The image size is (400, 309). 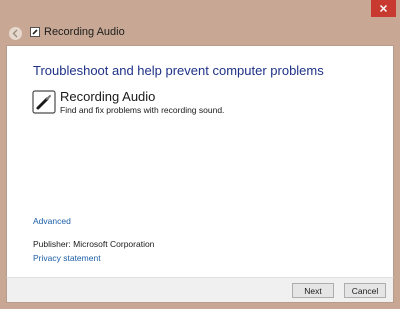 What do you see at coordinates (35, 32) in the screenshot?
I see `troubleshooter-icon` at bounding box center [35, 32].